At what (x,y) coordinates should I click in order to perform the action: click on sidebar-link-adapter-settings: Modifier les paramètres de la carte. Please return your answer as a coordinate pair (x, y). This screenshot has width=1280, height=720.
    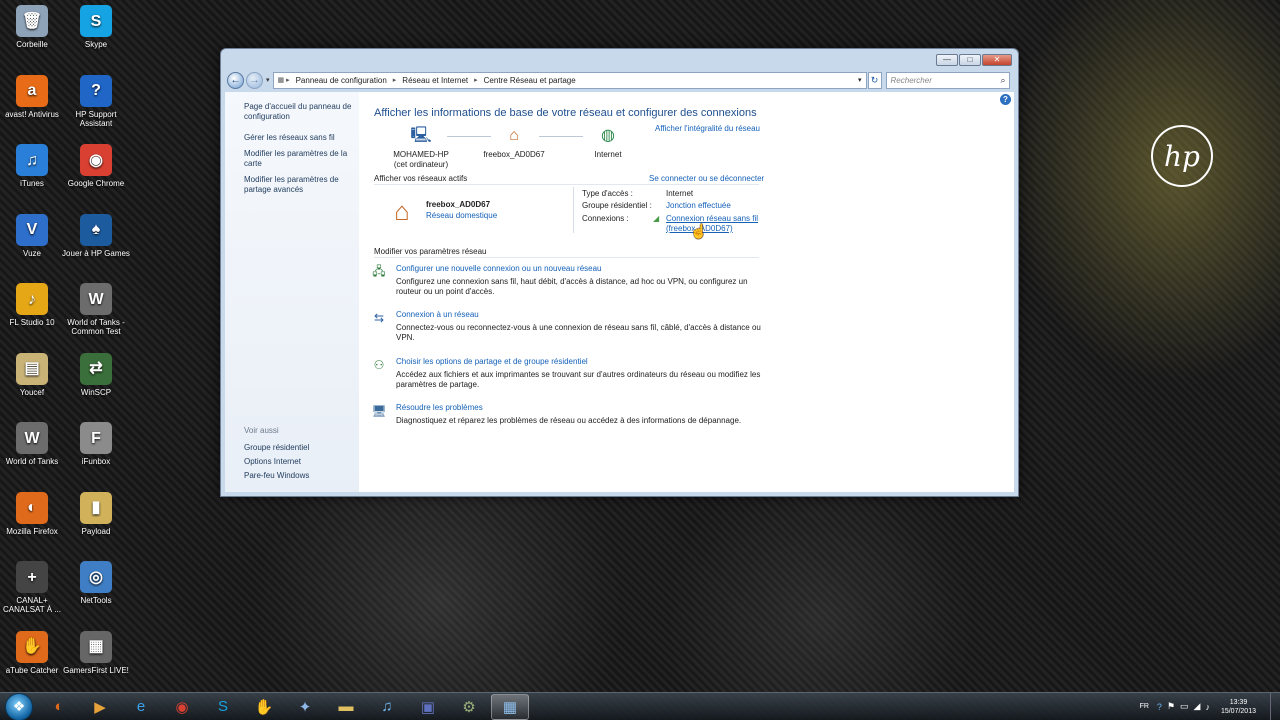
    Looking at the image, I should click on (298, 159).